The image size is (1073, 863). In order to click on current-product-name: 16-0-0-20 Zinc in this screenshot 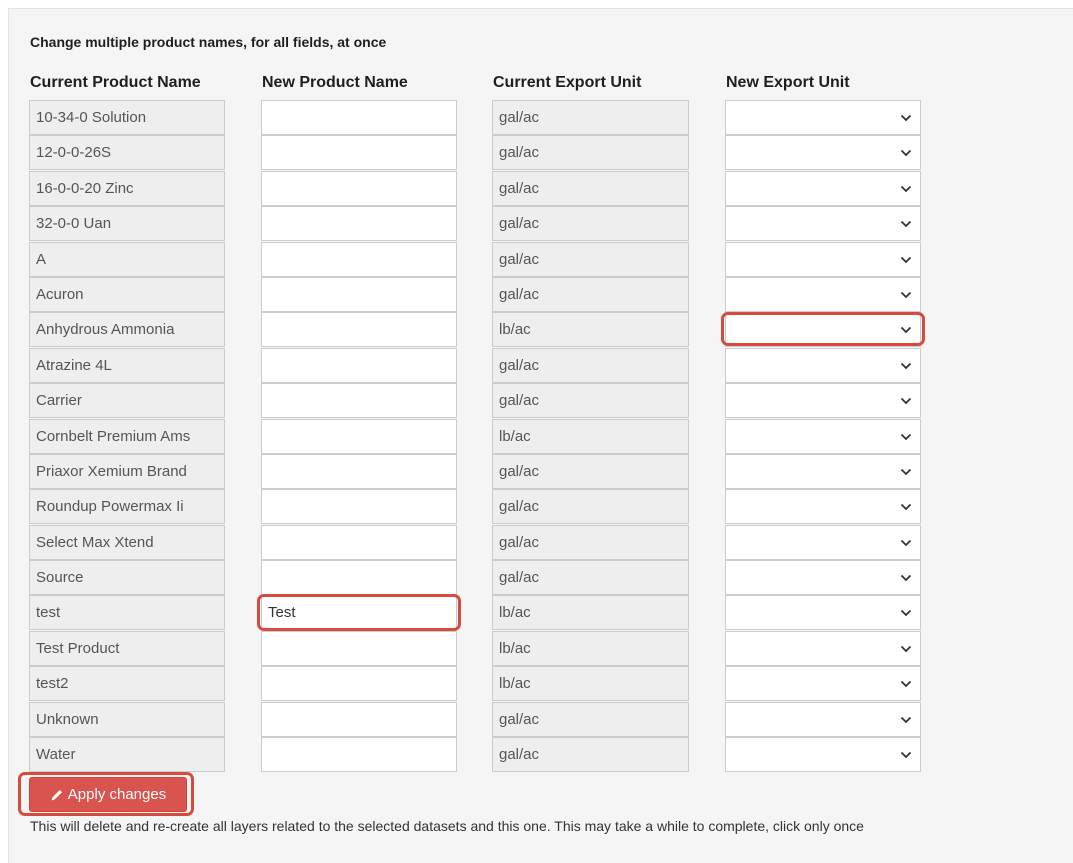, I will do `click(127, 188)`.